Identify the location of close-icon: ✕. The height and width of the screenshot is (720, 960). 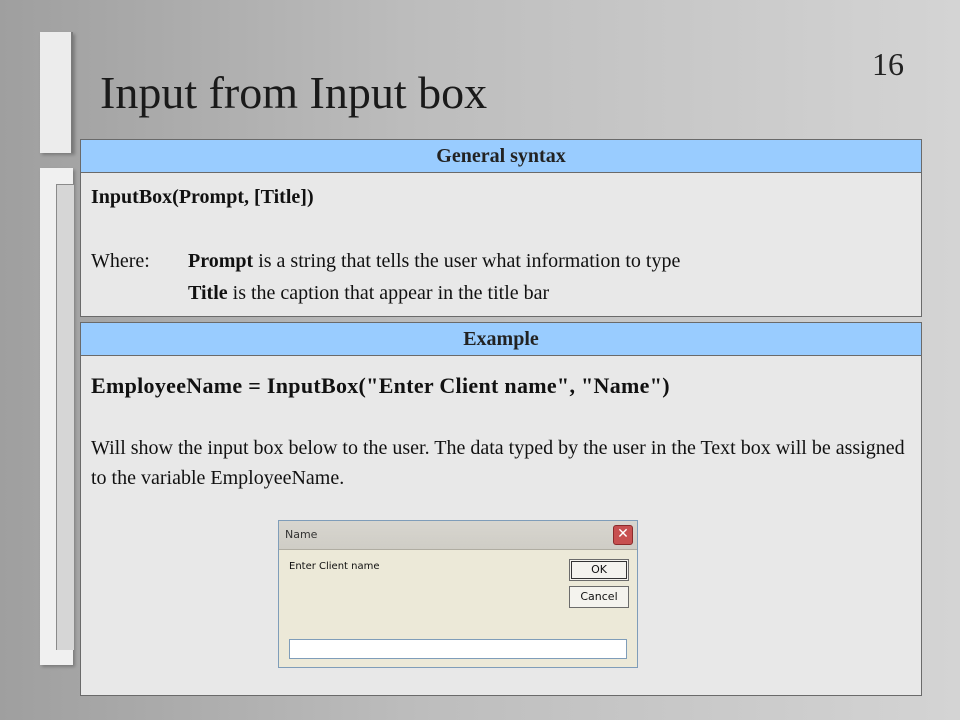
(623, 535).